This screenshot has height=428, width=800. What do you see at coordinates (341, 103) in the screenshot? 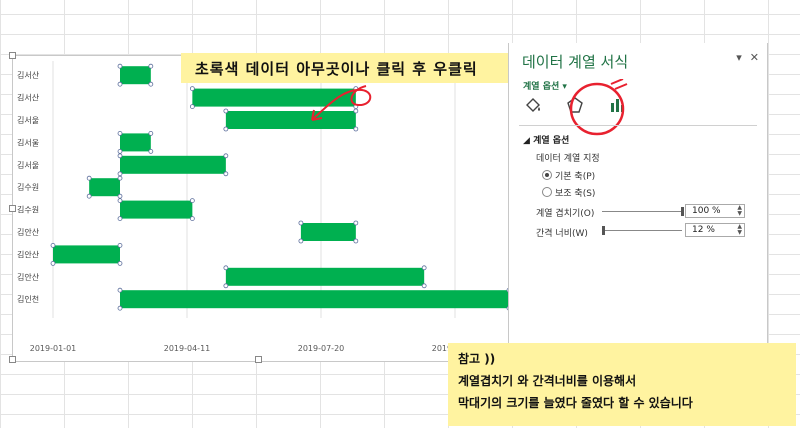
I see `red-arrow-annotation` at bounding box center [341, 103].